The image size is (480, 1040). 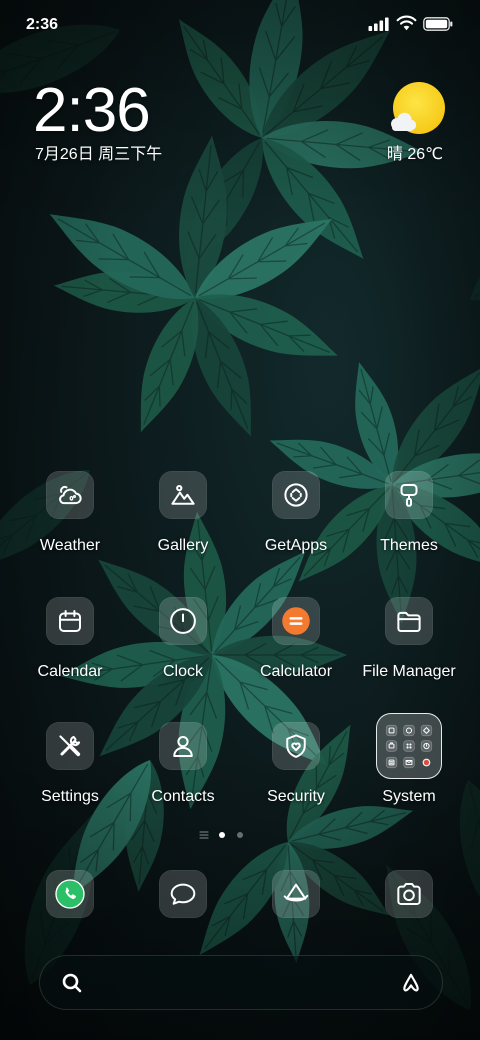 I want to click on app-label: Gallery, so click(x=183, y=545).